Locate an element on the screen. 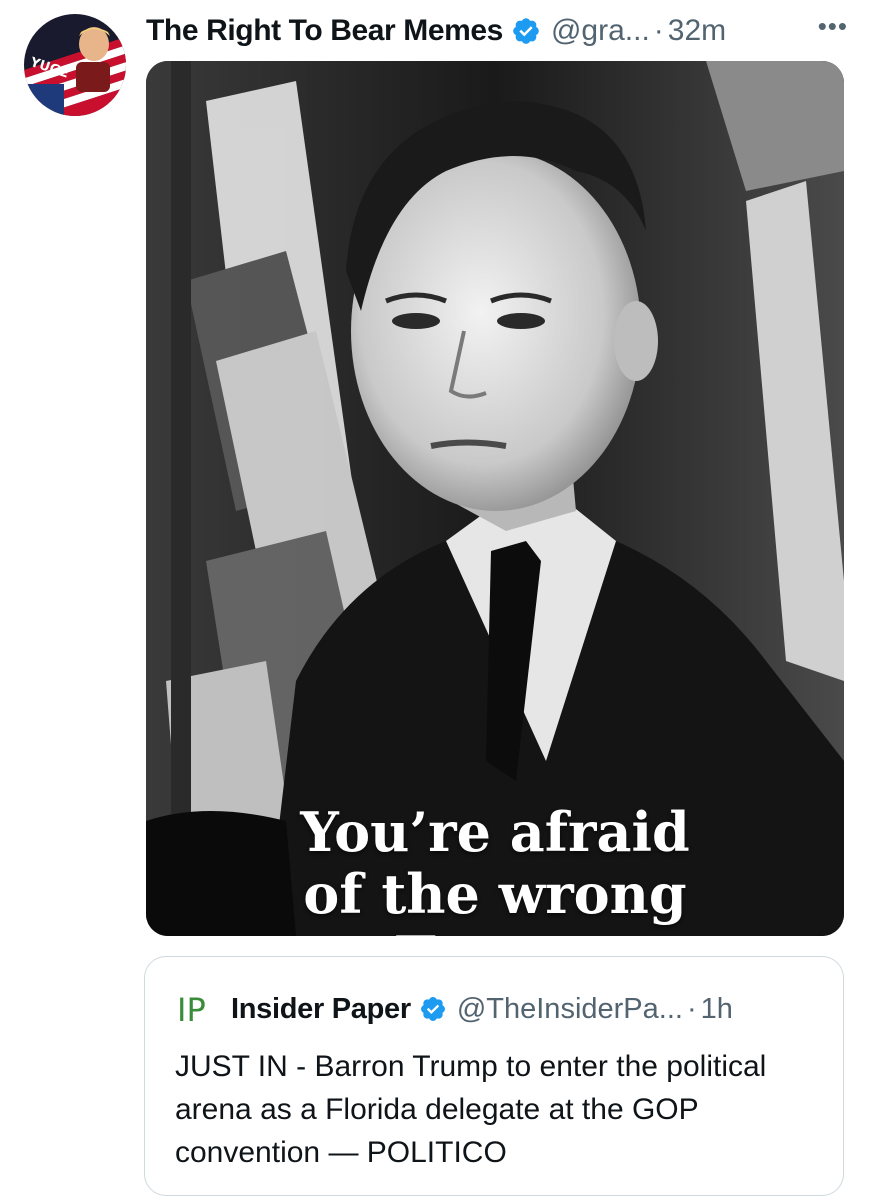  display-name: The Right To Bear Memes is located at coordinates (324, 31).